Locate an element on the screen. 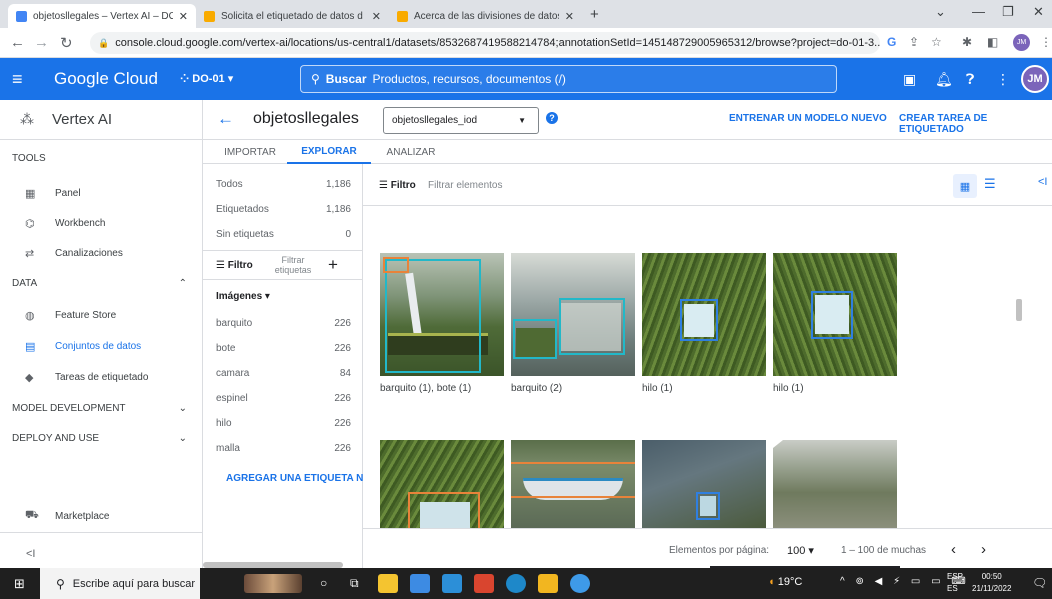 This screenshot has width=1052, height=599. tab-title: objetosllegales – Vertex AI – DO is located at coordinates (103, 16).